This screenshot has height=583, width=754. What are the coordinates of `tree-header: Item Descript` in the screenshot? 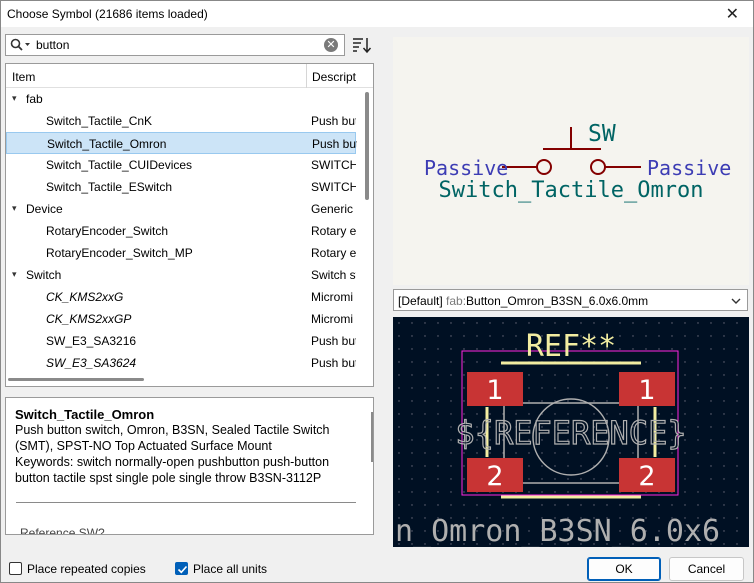 It's located at (189, 76).